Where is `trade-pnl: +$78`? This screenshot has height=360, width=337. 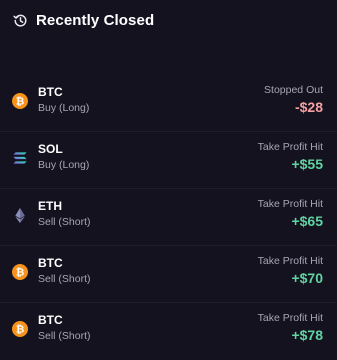 trade-pnl: +$78 is located at coordinates (307, 335).